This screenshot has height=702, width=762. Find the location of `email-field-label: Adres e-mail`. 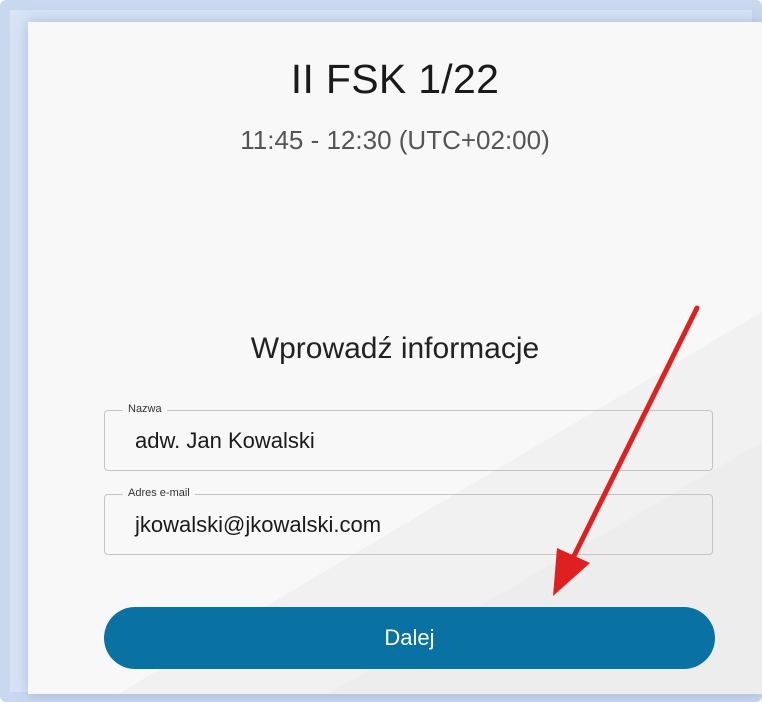

email-field-label: Adres e-mail is located at coordinates (159, 493).